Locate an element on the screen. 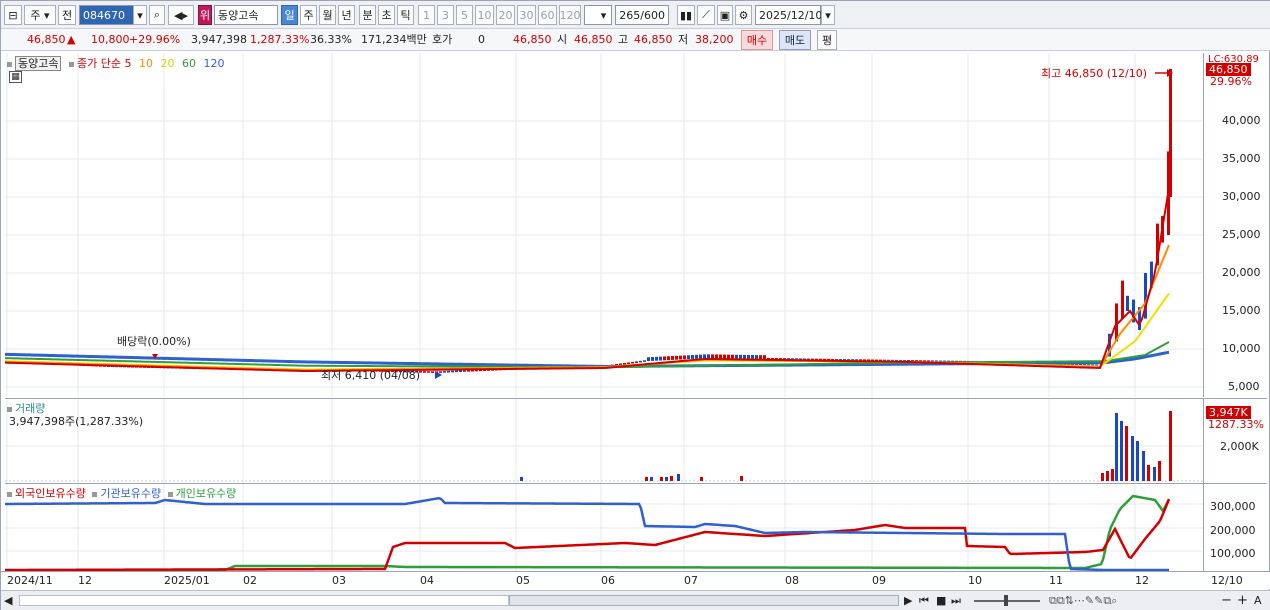 Image resolution: width=1270 pixels, height=610 pixels. scroll-thumb is located at coordinates (704, 600).